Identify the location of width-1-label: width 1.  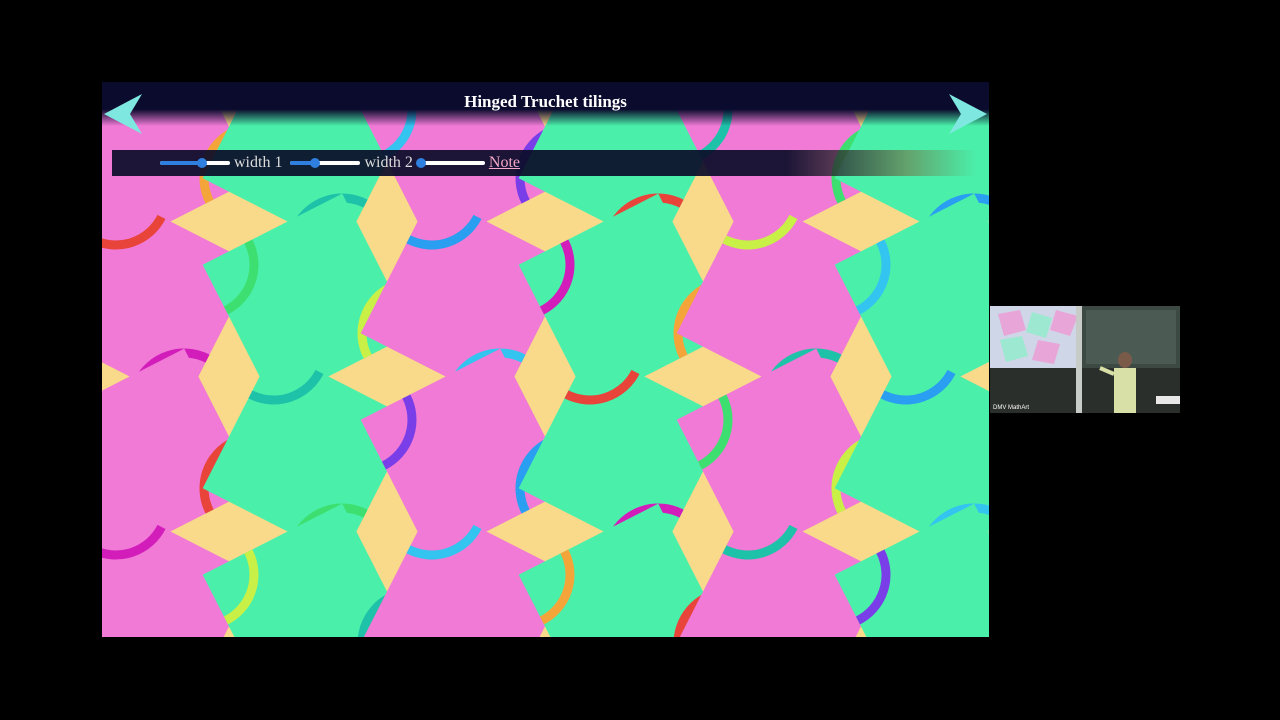
(258, 162).